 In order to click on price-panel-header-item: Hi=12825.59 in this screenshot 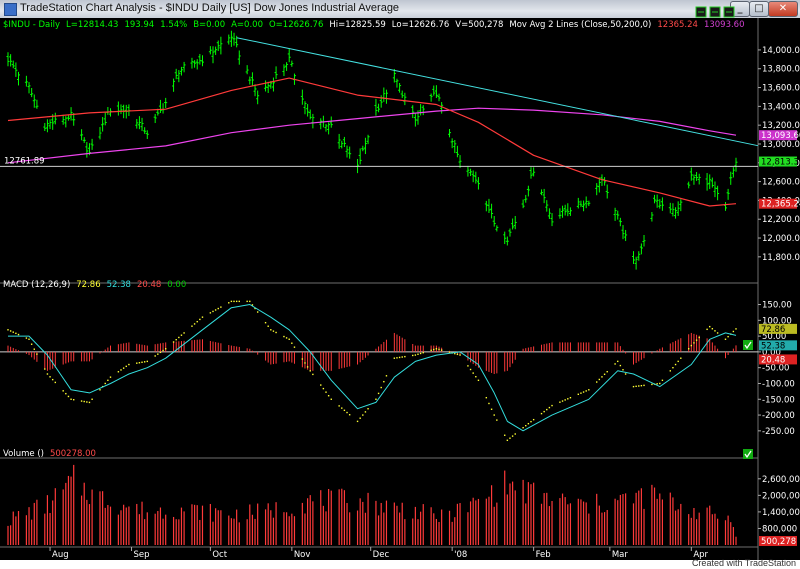, I will do `click(357, 25)`.